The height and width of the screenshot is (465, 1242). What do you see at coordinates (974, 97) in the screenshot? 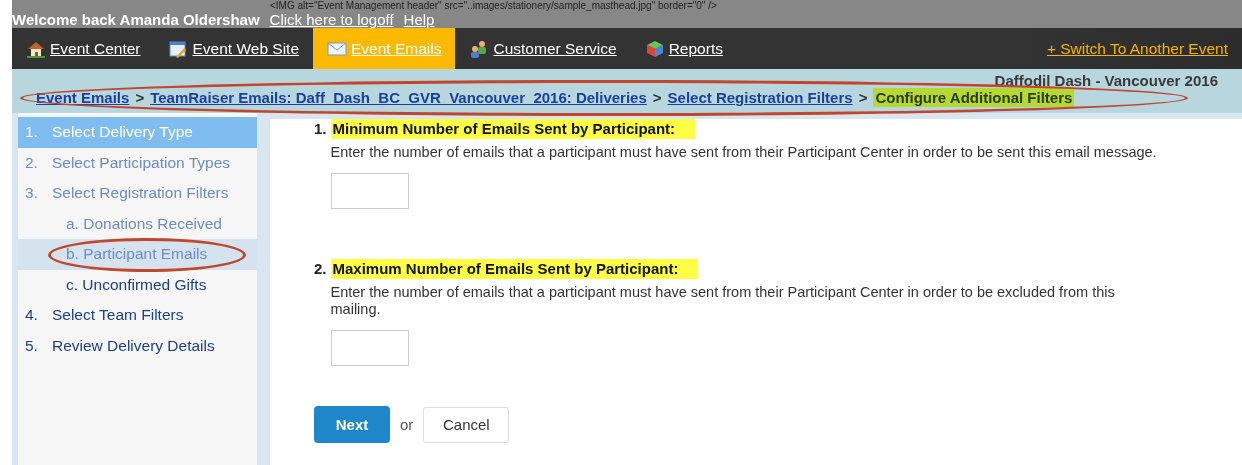
I see `breadcrumb-current: Configure Additional Filters` at bounding box center [974, 97].